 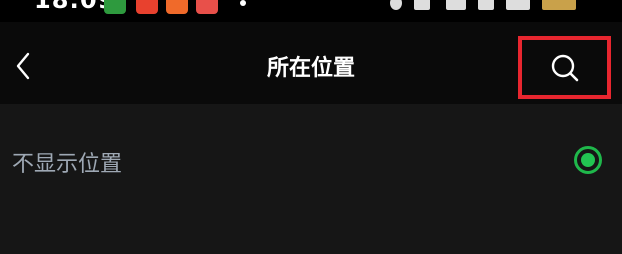 What do you see at coordinates (422, 5) in the screenshot?
I see `signal-icon` at bounding box center [422, 5].